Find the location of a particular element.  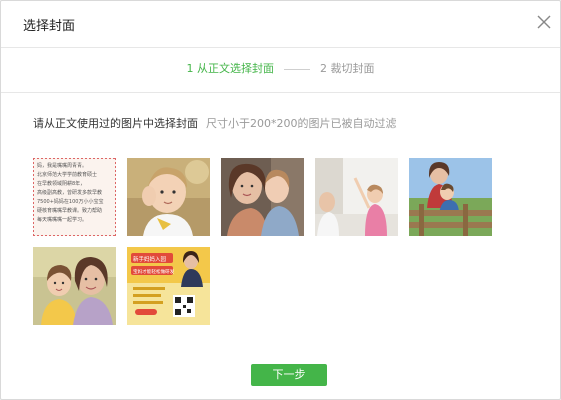

size-hint: 尺寸小于200*200的图片已被自动过滤 is located at coordinates (301, 123).